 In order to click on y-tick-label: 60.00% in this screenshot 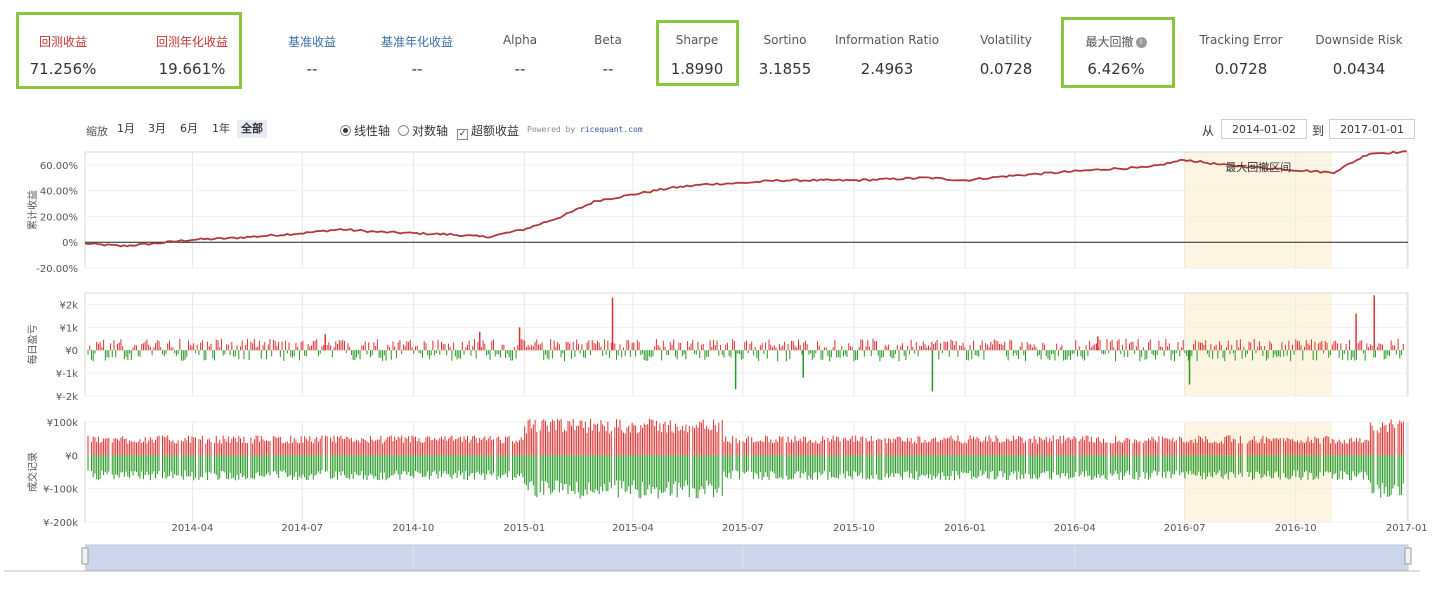, I will do `click(59, 166)`.